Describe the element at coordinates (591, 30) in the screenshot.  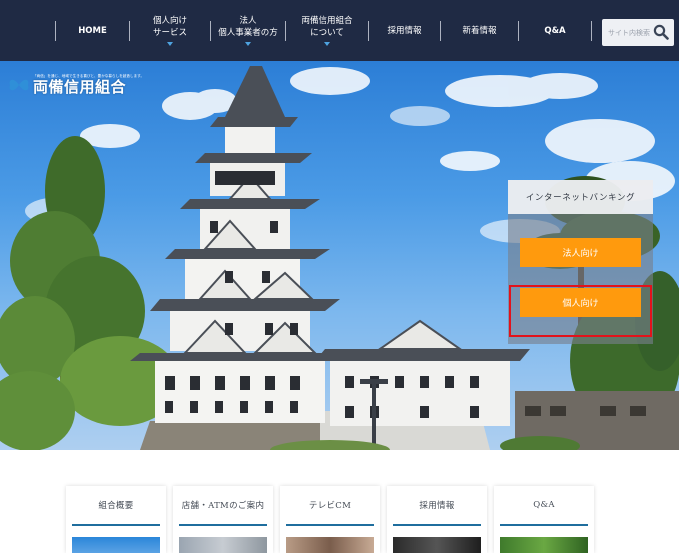
I see `nav-divider` at that location.